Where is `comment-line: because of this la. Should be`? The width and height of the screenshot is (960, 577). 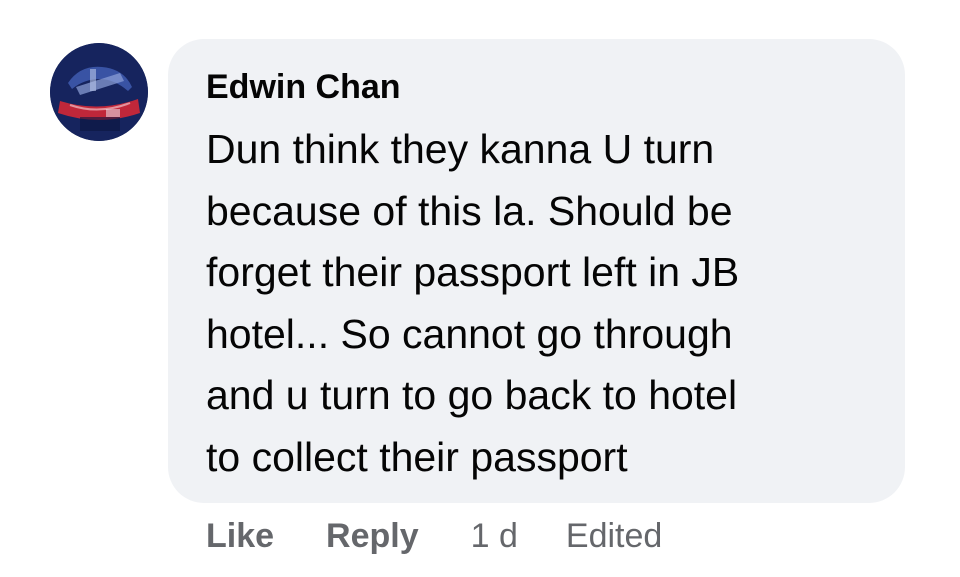
comment-line: because of this la. Should be is located at coordinates (469, 210).